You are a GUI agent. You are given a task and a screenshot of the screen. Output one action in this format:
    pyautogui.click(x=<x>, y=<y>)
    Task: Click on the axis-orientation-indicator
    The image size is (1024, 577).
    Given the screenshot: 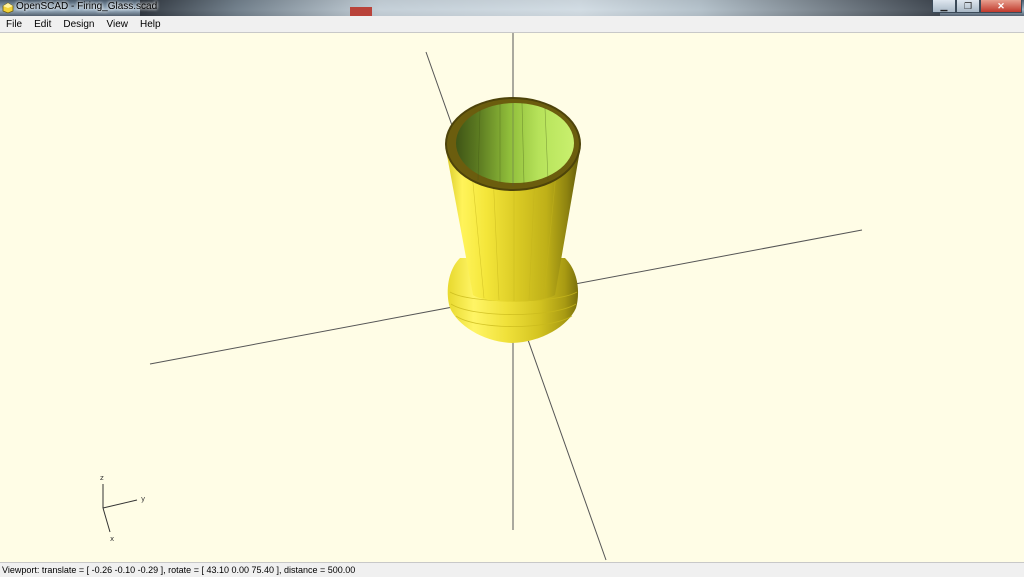 What is the action you would take?
    pyautogui.click(x=120, y=508)
    